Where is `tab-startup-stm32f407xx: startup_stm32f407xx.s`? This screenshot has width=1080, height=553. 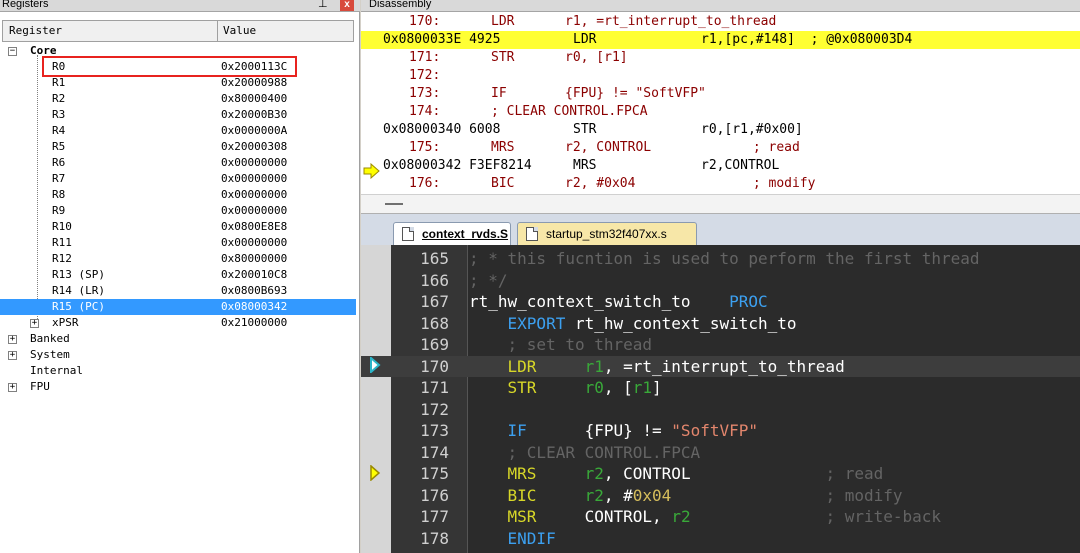
tab-startup-stm32f407xx: startup_stm32f407xx.s is located at coordinates (607, 234).